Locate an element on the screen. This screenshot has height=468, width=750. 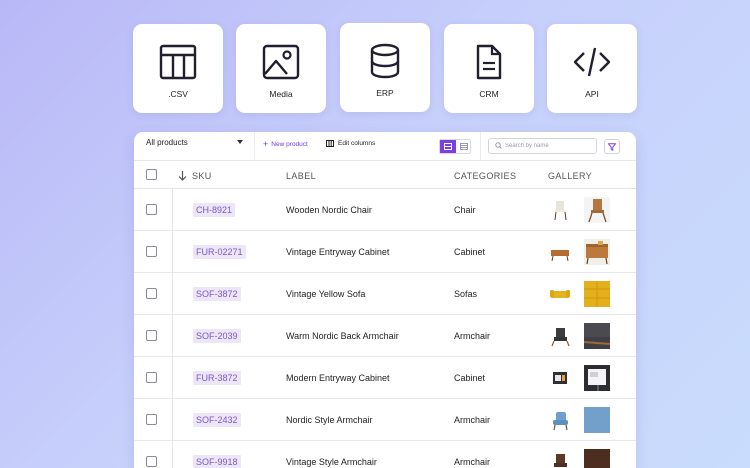
source-card-crm: CRM is located at coordinates (489, 68).